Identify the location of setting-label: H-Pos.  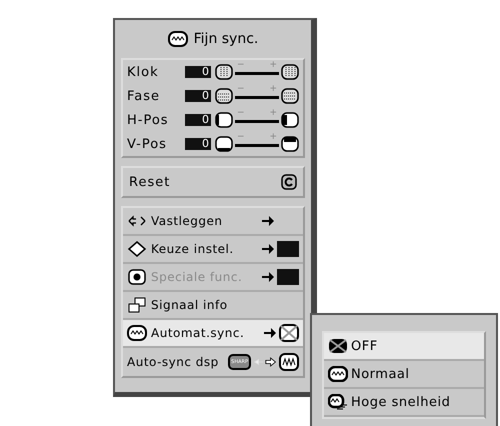
(148, 120).